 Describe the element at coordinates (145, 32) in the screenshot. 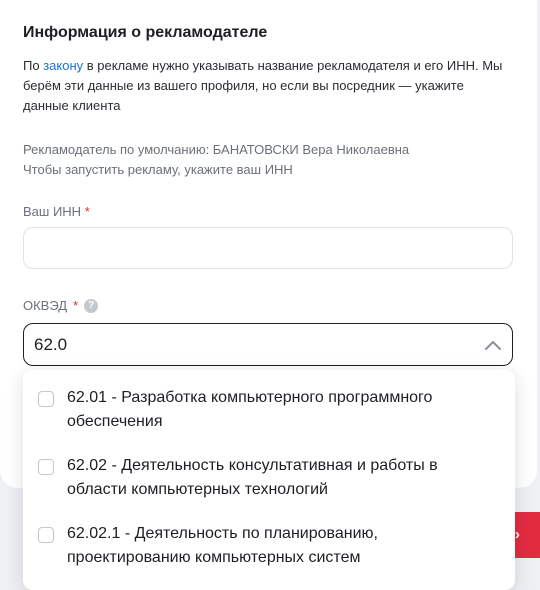

I see `section-title: Информация о рекламодателе` at that location.